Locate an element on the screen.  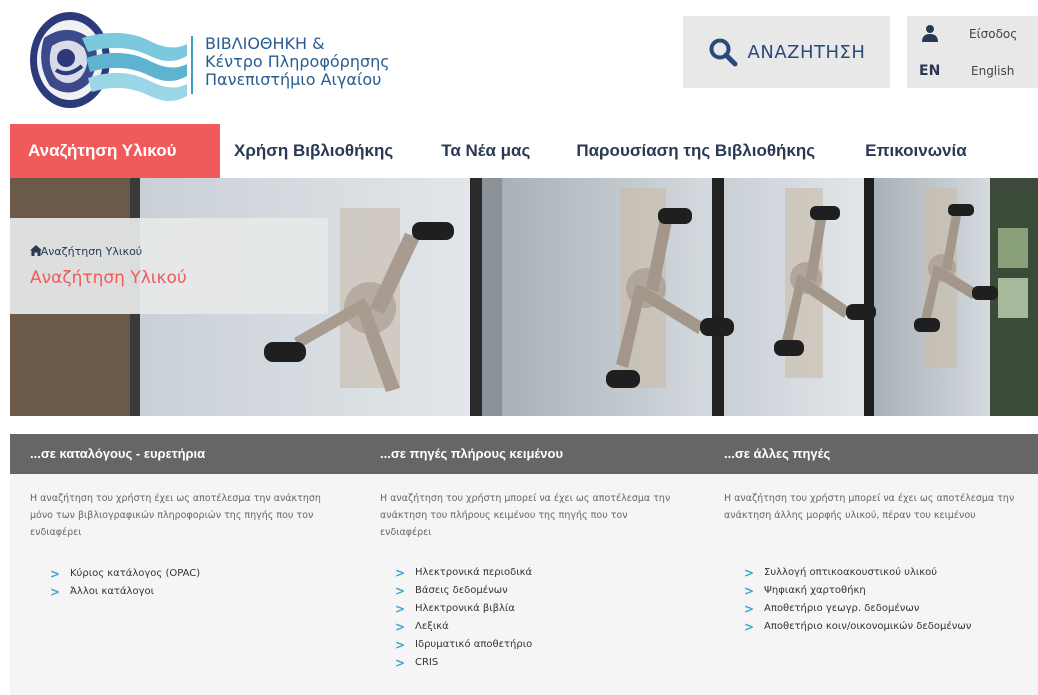
list-item: > Ιδρυματικό αποθετήριο is located at coordinates (463, 645).